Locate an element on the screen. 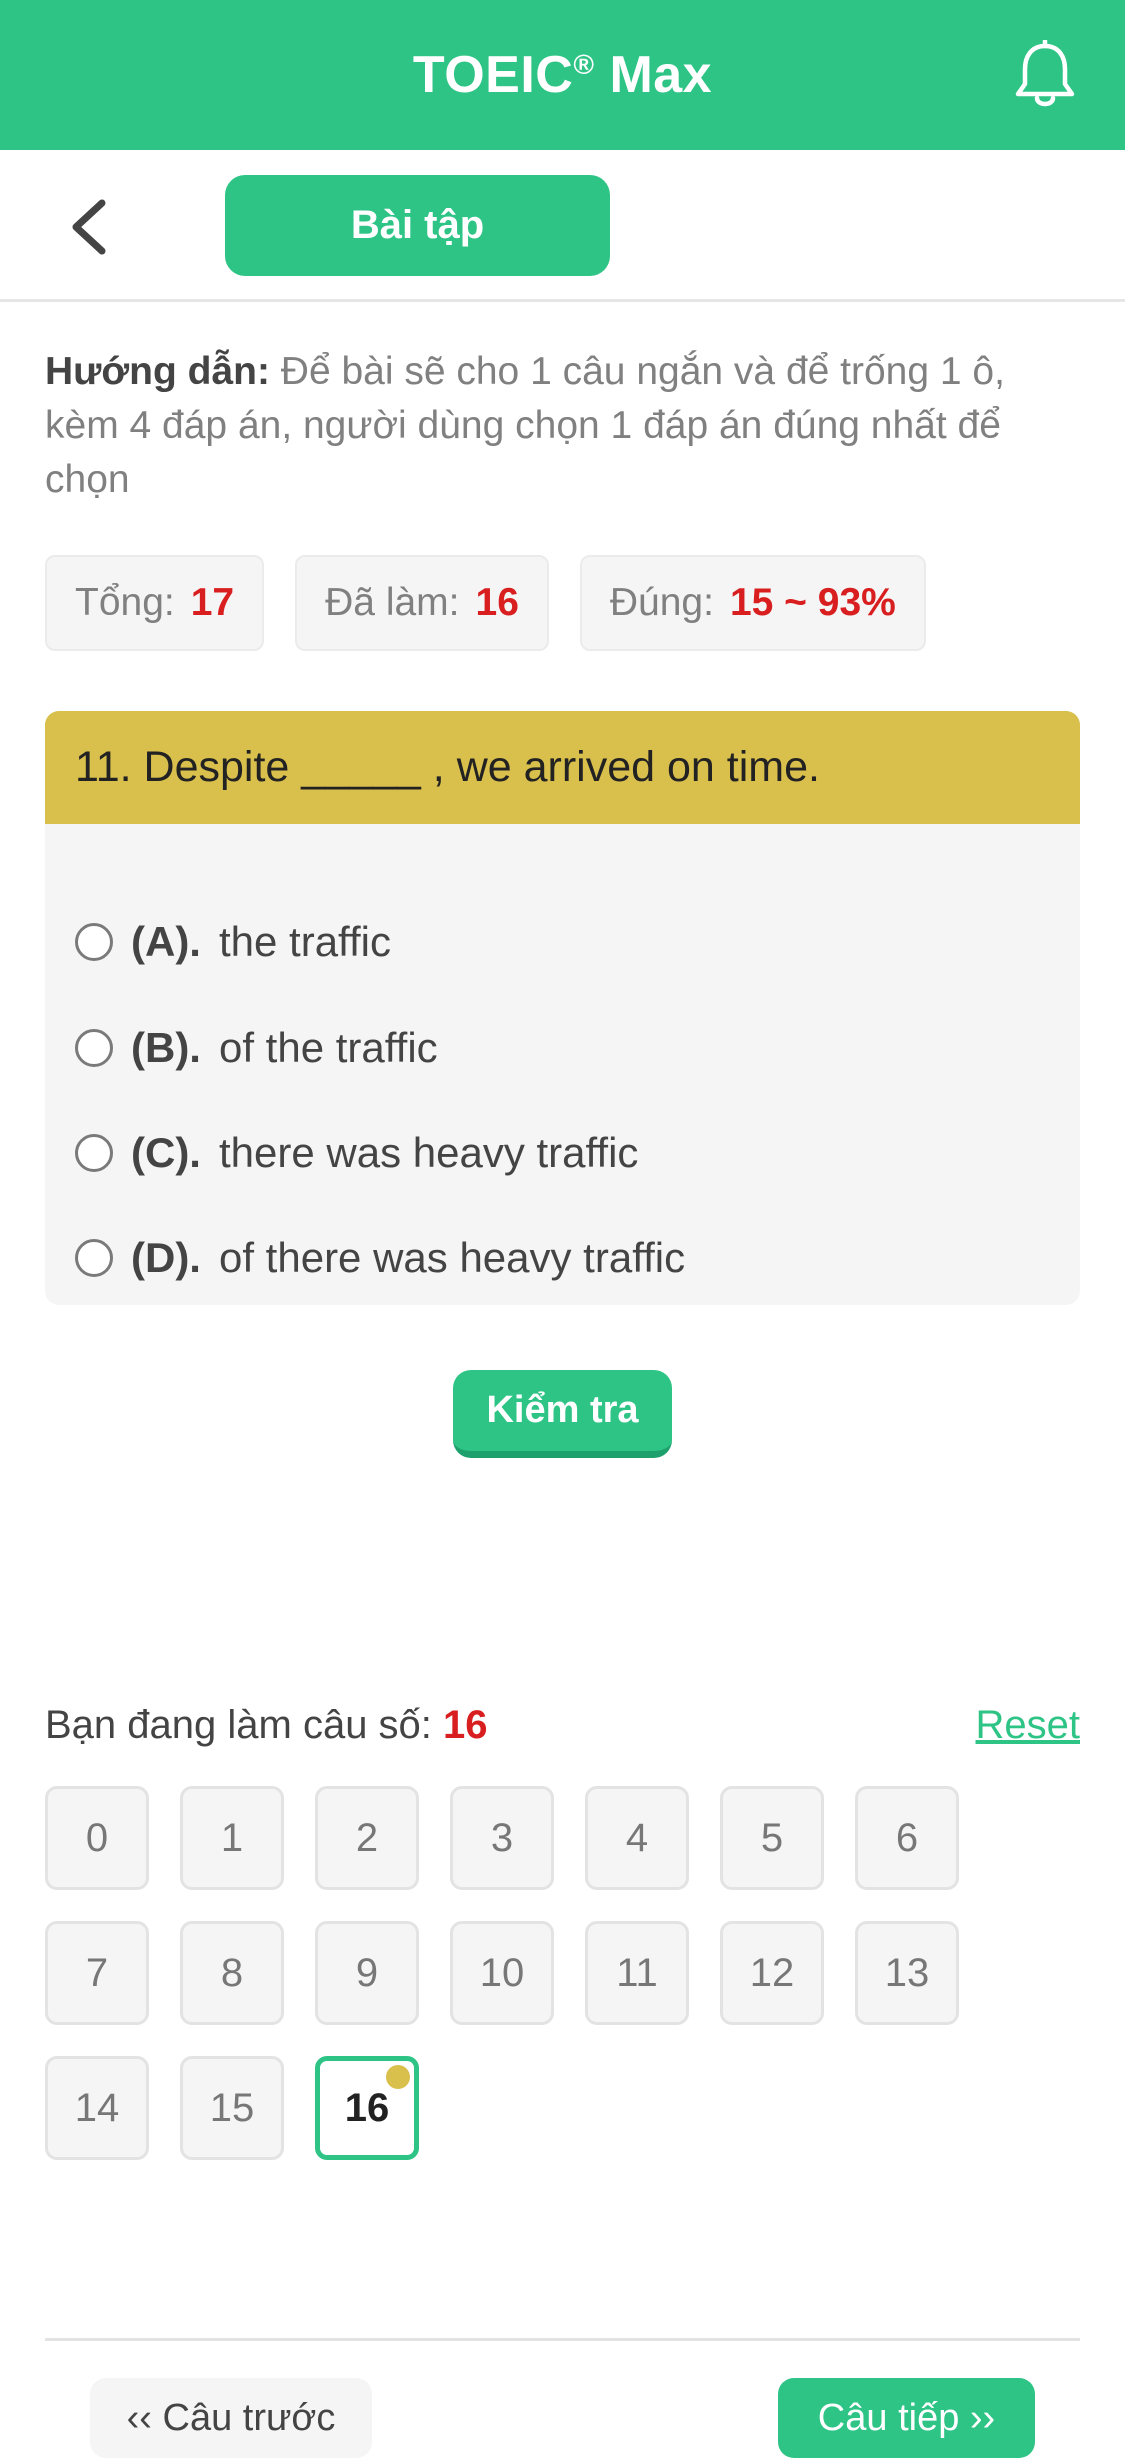  divider is located at coordinates (562, 2339).